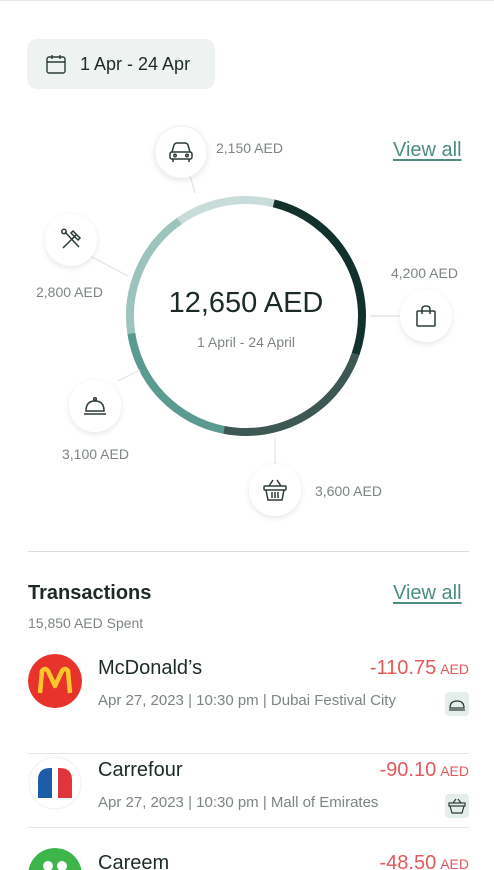 The height and width of the screenshot is (870, 494). What do you see at coordinates (248, 551) in the screenshot?
I see `section-divider` at bounding box center [248, 551].